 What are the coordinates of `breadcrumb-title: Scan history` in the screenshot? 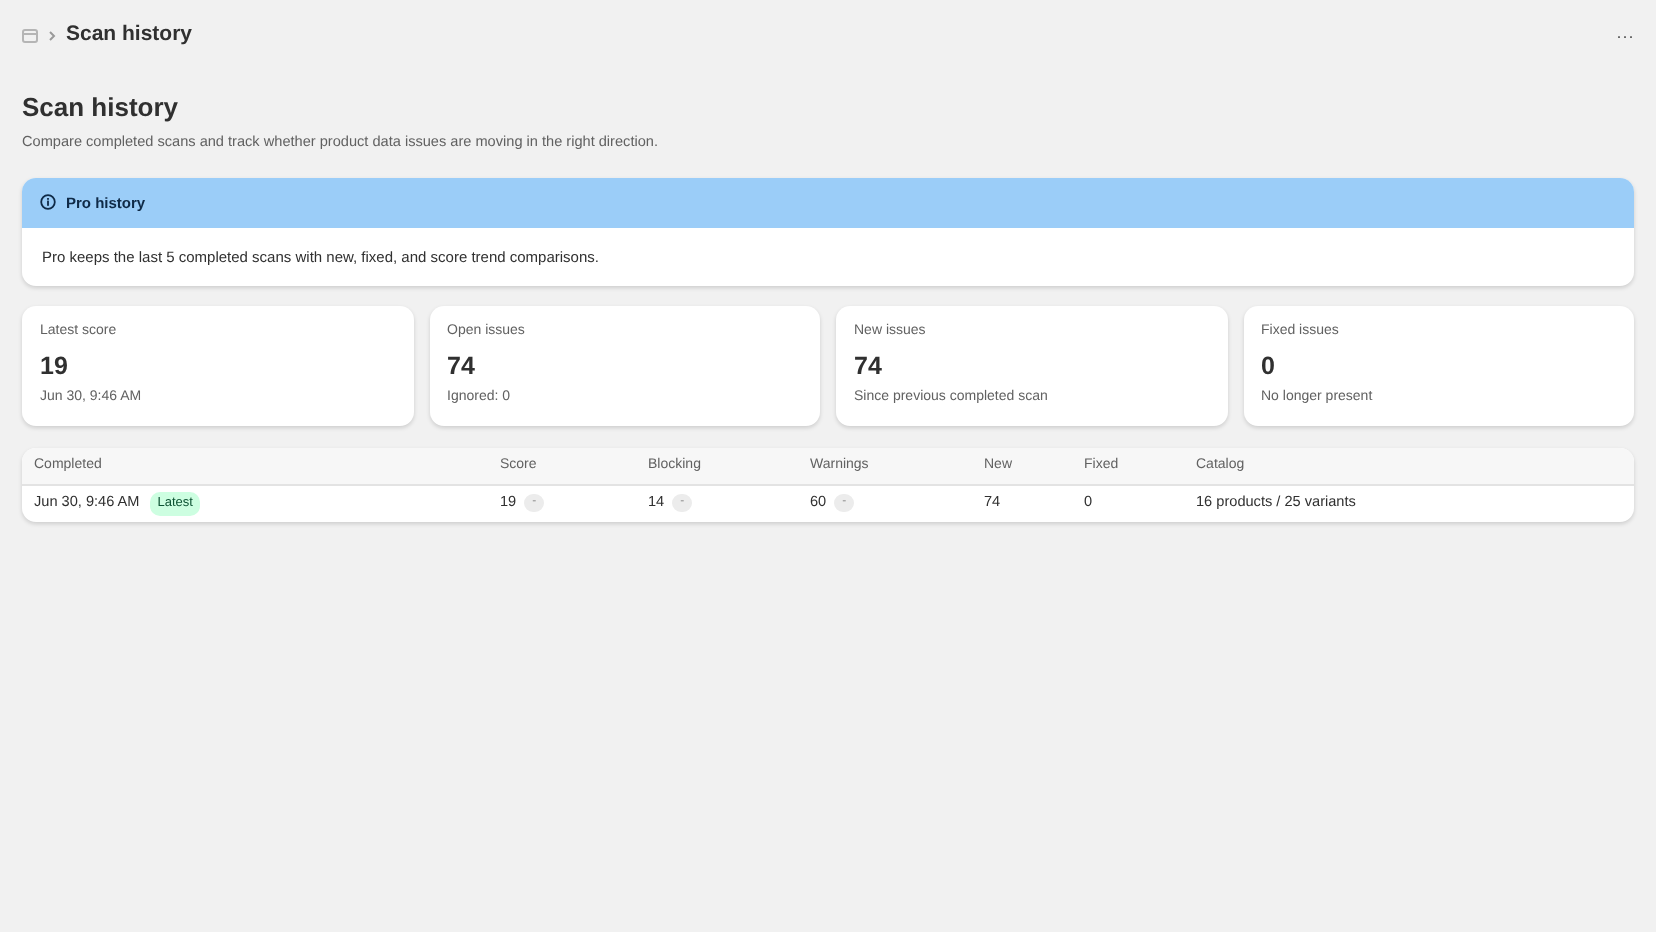 It's located at (129, 35).